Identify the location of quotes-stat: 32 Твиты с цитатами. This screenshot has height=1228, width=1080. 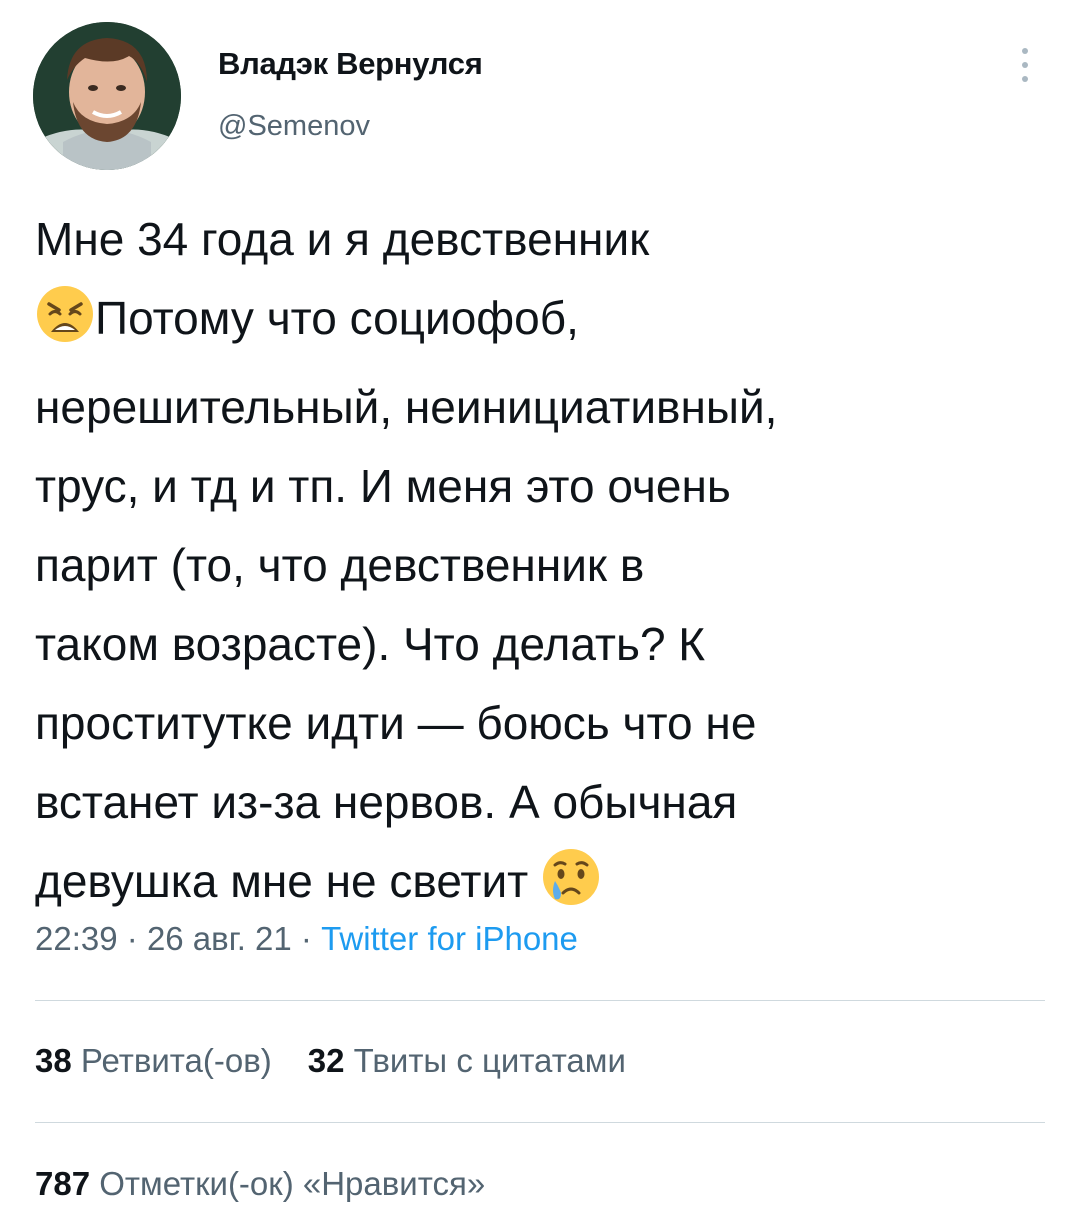
(467, 1060).